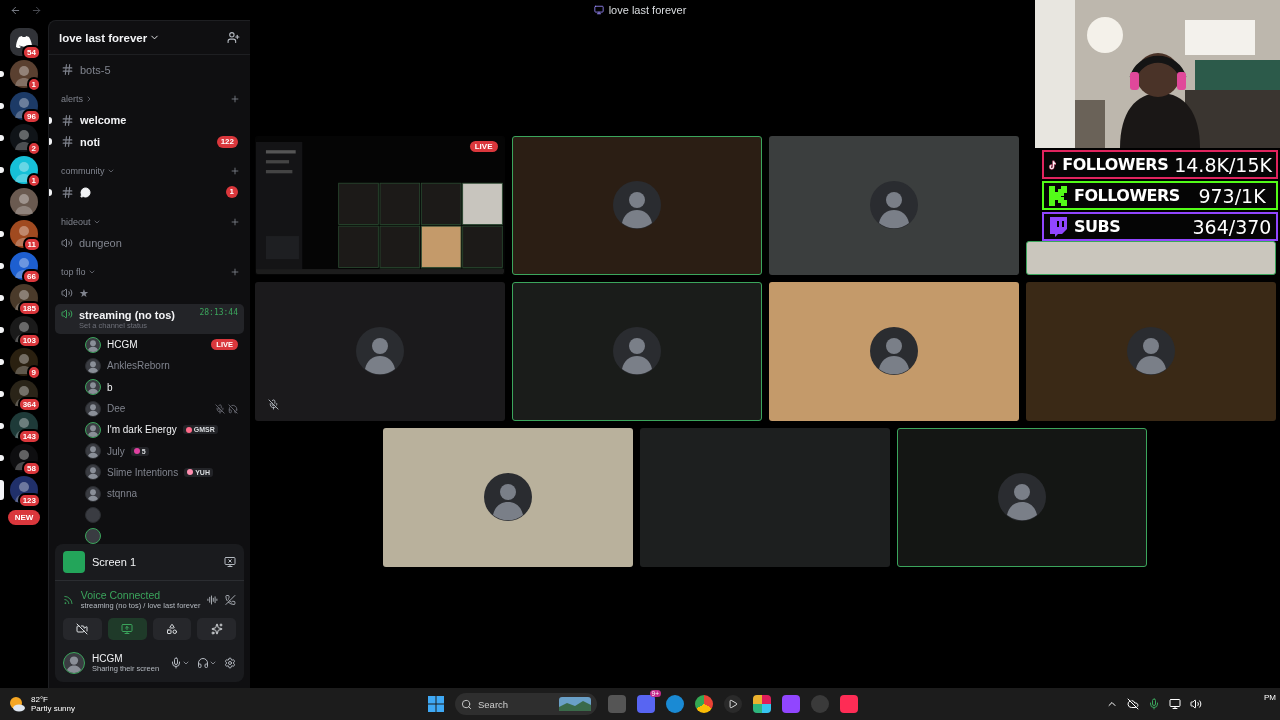 This screenshot has width=1280, height=720. I want to click on category-header: alerts, so click(77, 99).